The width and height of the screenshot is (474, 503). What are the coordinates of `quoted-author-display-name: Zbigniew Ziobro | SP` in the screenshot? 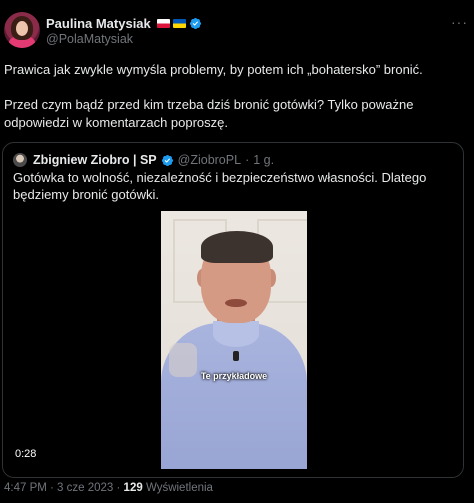 It's located at (95, 160).